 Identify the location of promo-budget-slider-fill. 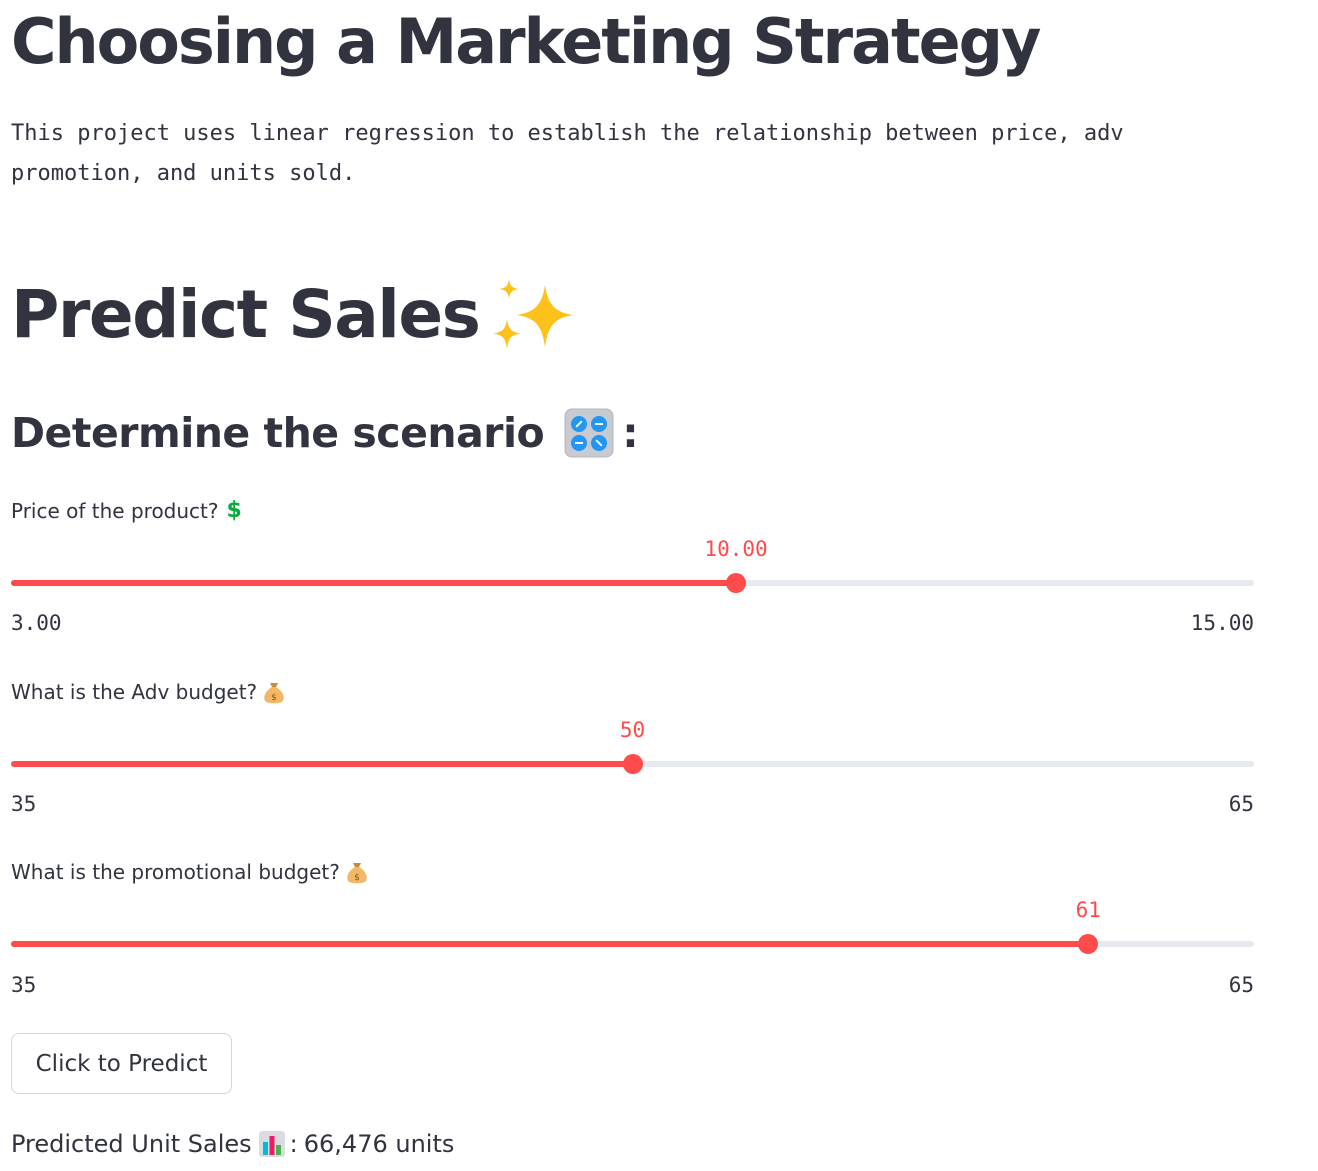
(550, 944).